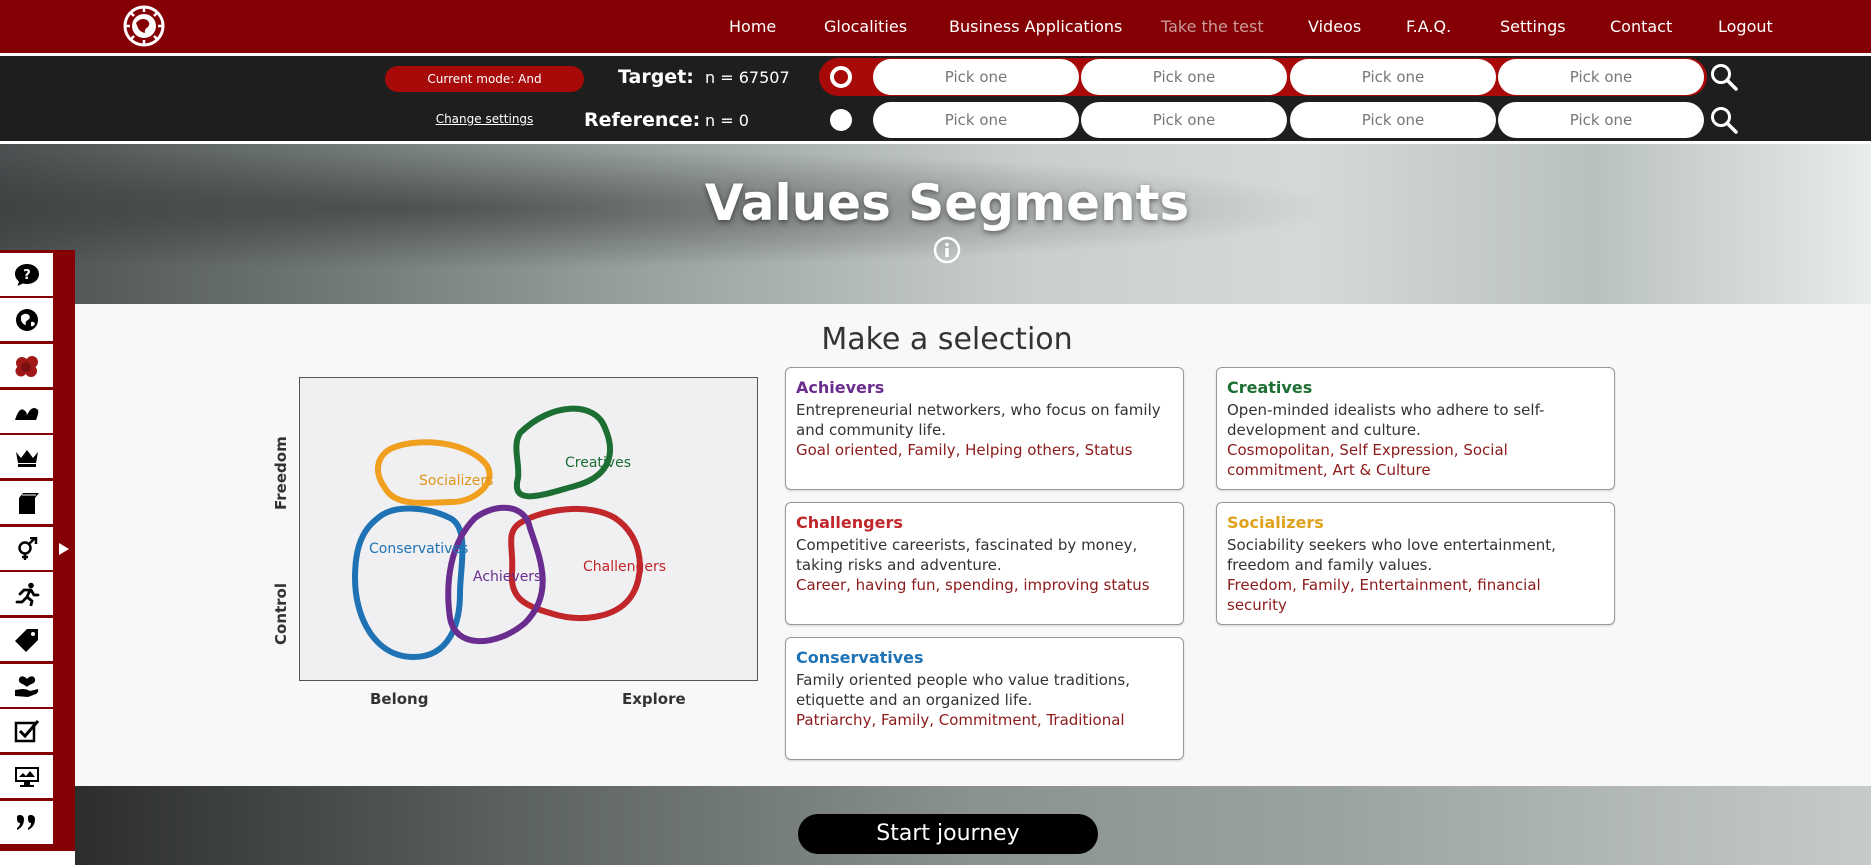 The height and width of the screenshot is (865, 1871). What do you see at coordinates (727, 120) in the screenshot?
I see `reference-count: n = 0` at bounding box center [727, 120].